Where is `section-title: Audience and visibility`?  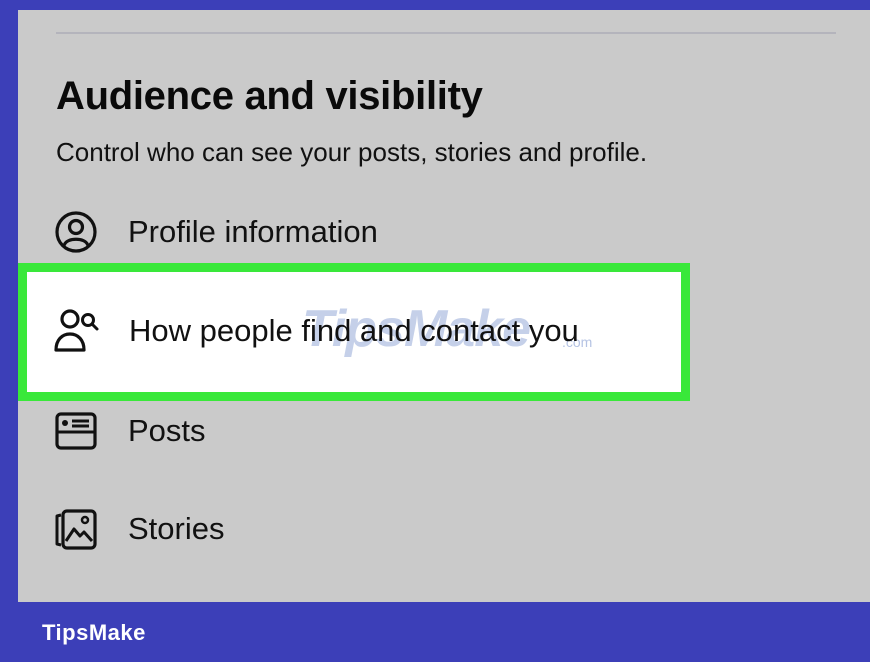
section-title: Audience and visibility is located at coordinates (269, 96).